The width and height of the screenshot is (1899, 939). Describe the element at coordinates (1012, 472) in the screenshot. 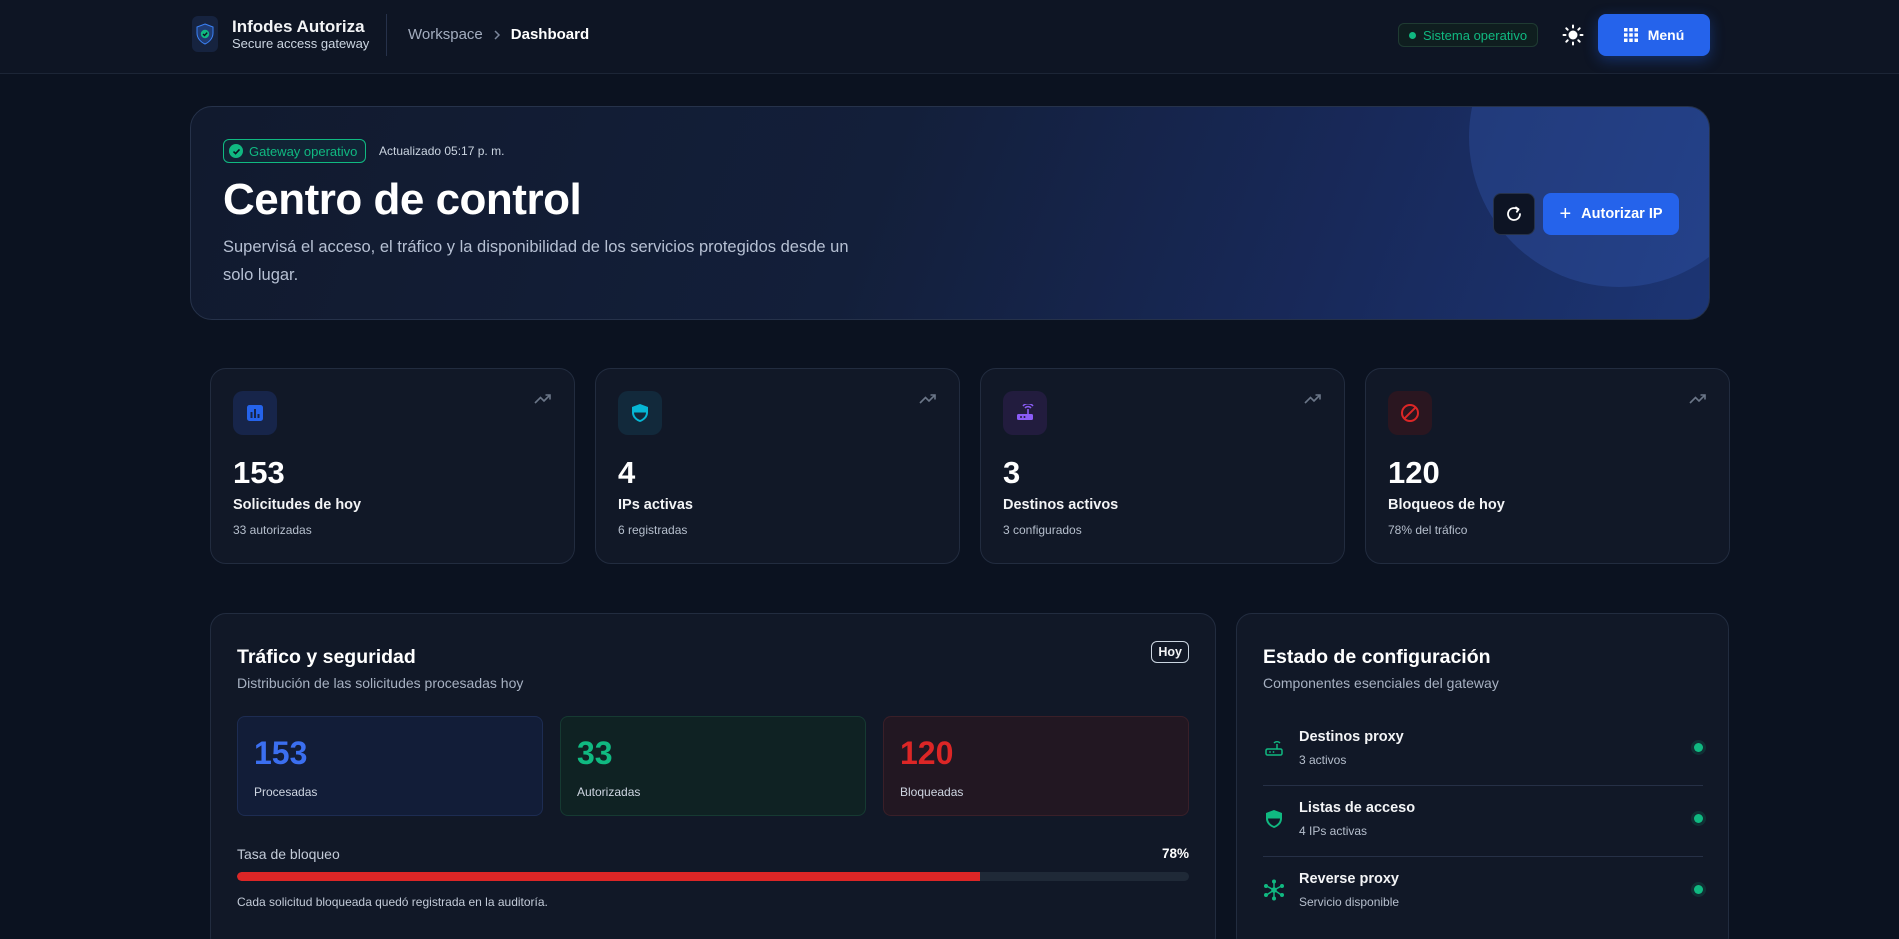

I see `stat-value: 3` at that location.